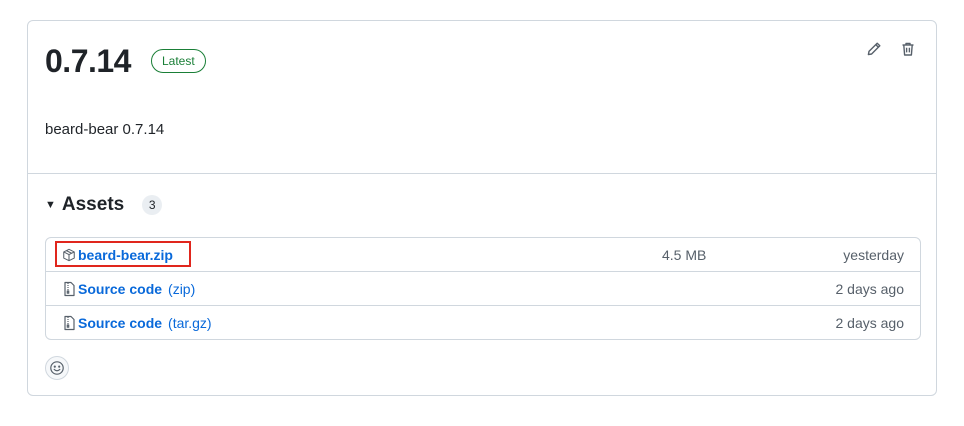  I want to click on release-header: 0.7.14 Latest, so click(125, 61).